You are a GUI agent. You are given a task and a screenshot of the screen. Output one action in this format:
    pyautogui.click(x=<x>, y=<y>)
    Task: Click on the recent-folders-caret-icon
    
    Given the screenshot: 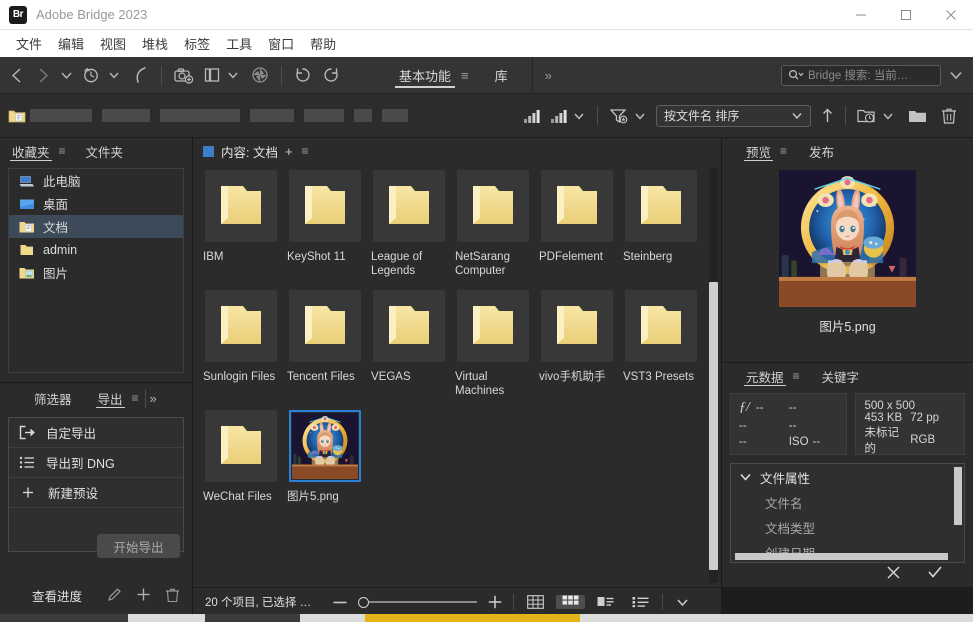 What is the action you would take?
    pyautogui.click(x=116, y=75)
    